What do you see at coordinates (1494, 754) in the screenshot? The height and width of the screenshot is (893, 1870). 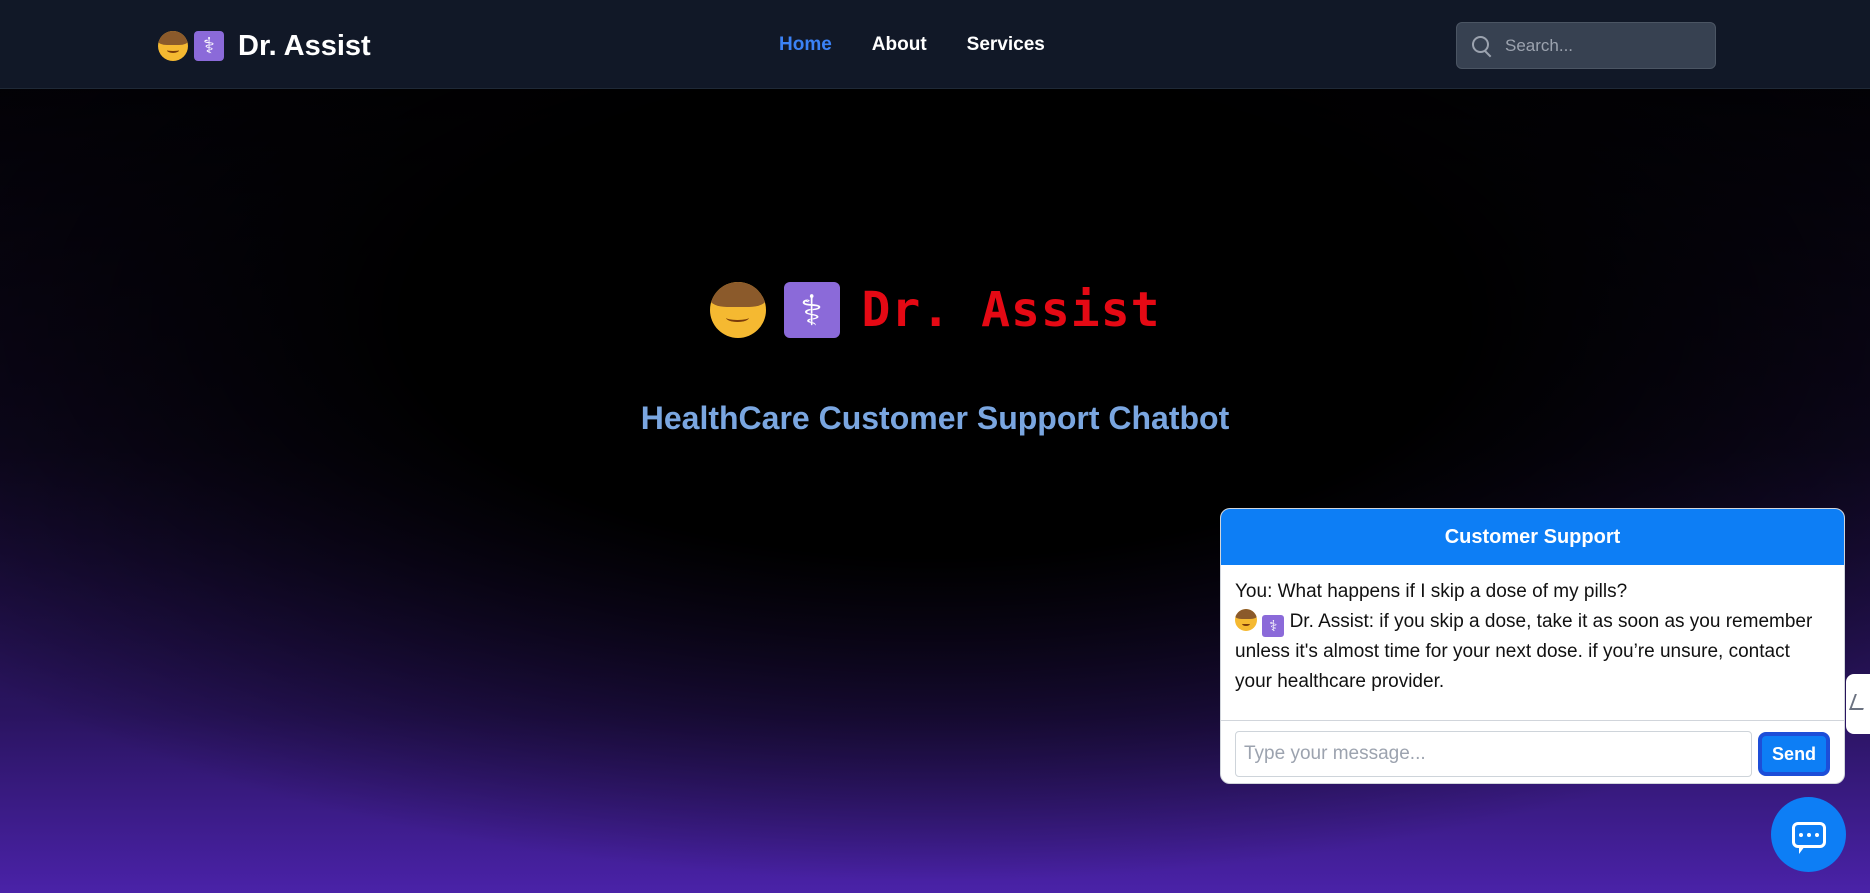 I see `message-input` at bounding box center [1494, 754].